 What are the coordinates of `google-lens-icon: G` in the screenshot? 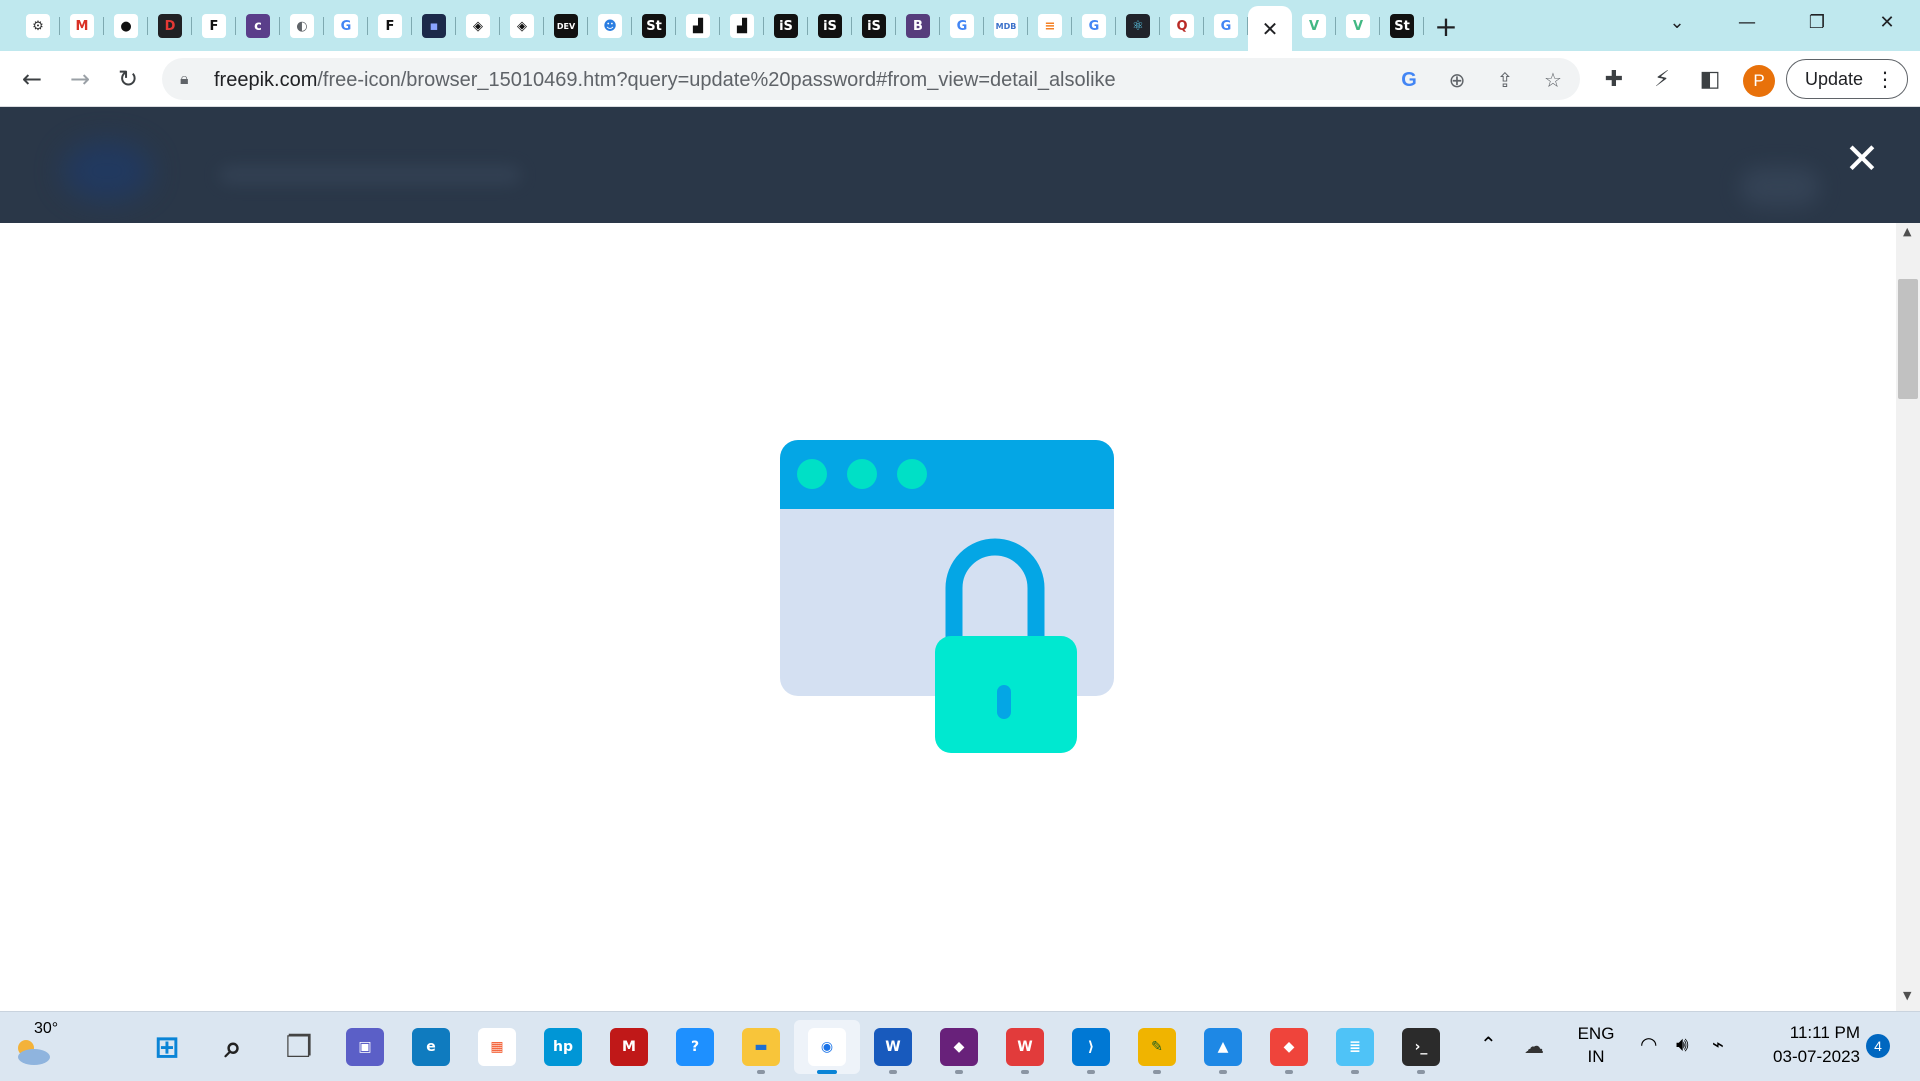 It's located at (1409, 80).